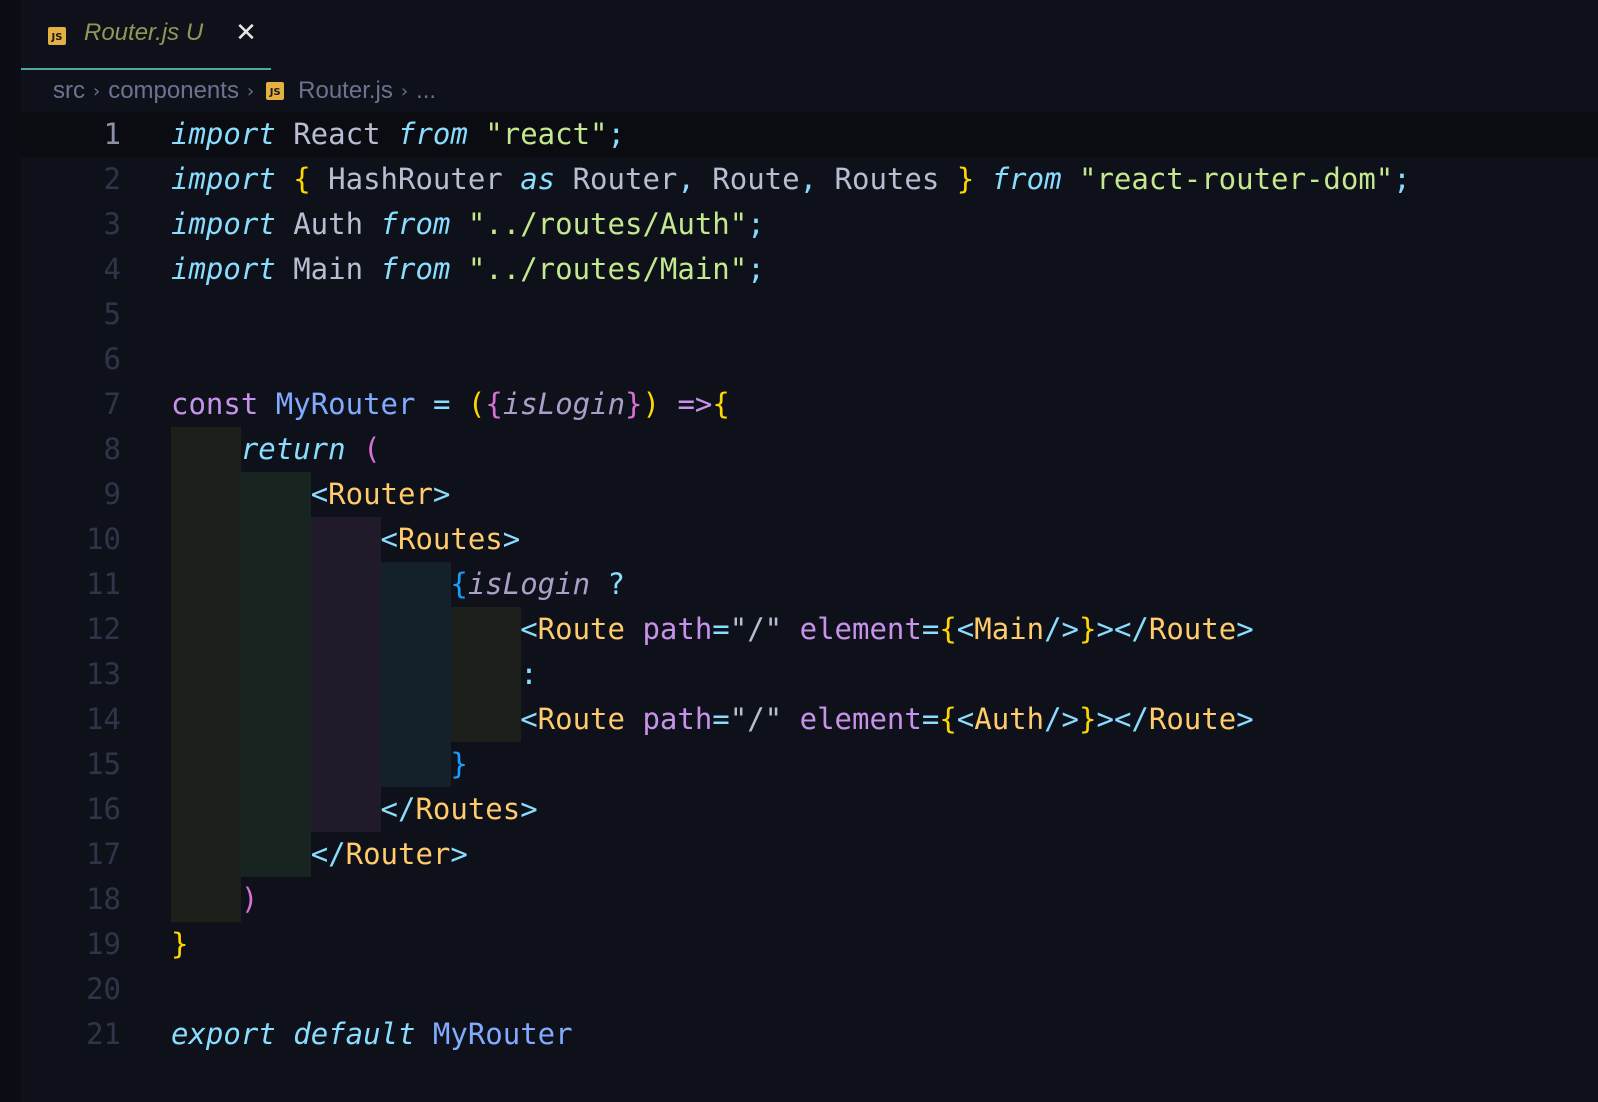  What do you see at coordinates (887, 179) in the screenshot?
I see `code-token: Routes` at bounding box center [887, 179].